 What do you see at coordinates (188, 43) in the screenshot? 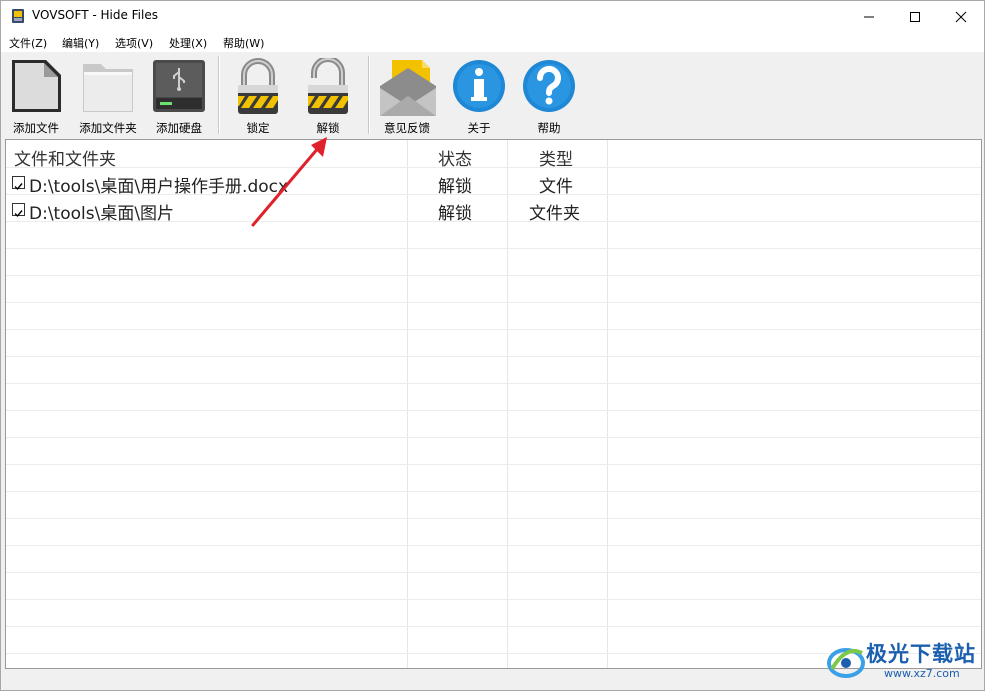
I see `menu-process: 处理(X)` at bounding box center [188, 43].